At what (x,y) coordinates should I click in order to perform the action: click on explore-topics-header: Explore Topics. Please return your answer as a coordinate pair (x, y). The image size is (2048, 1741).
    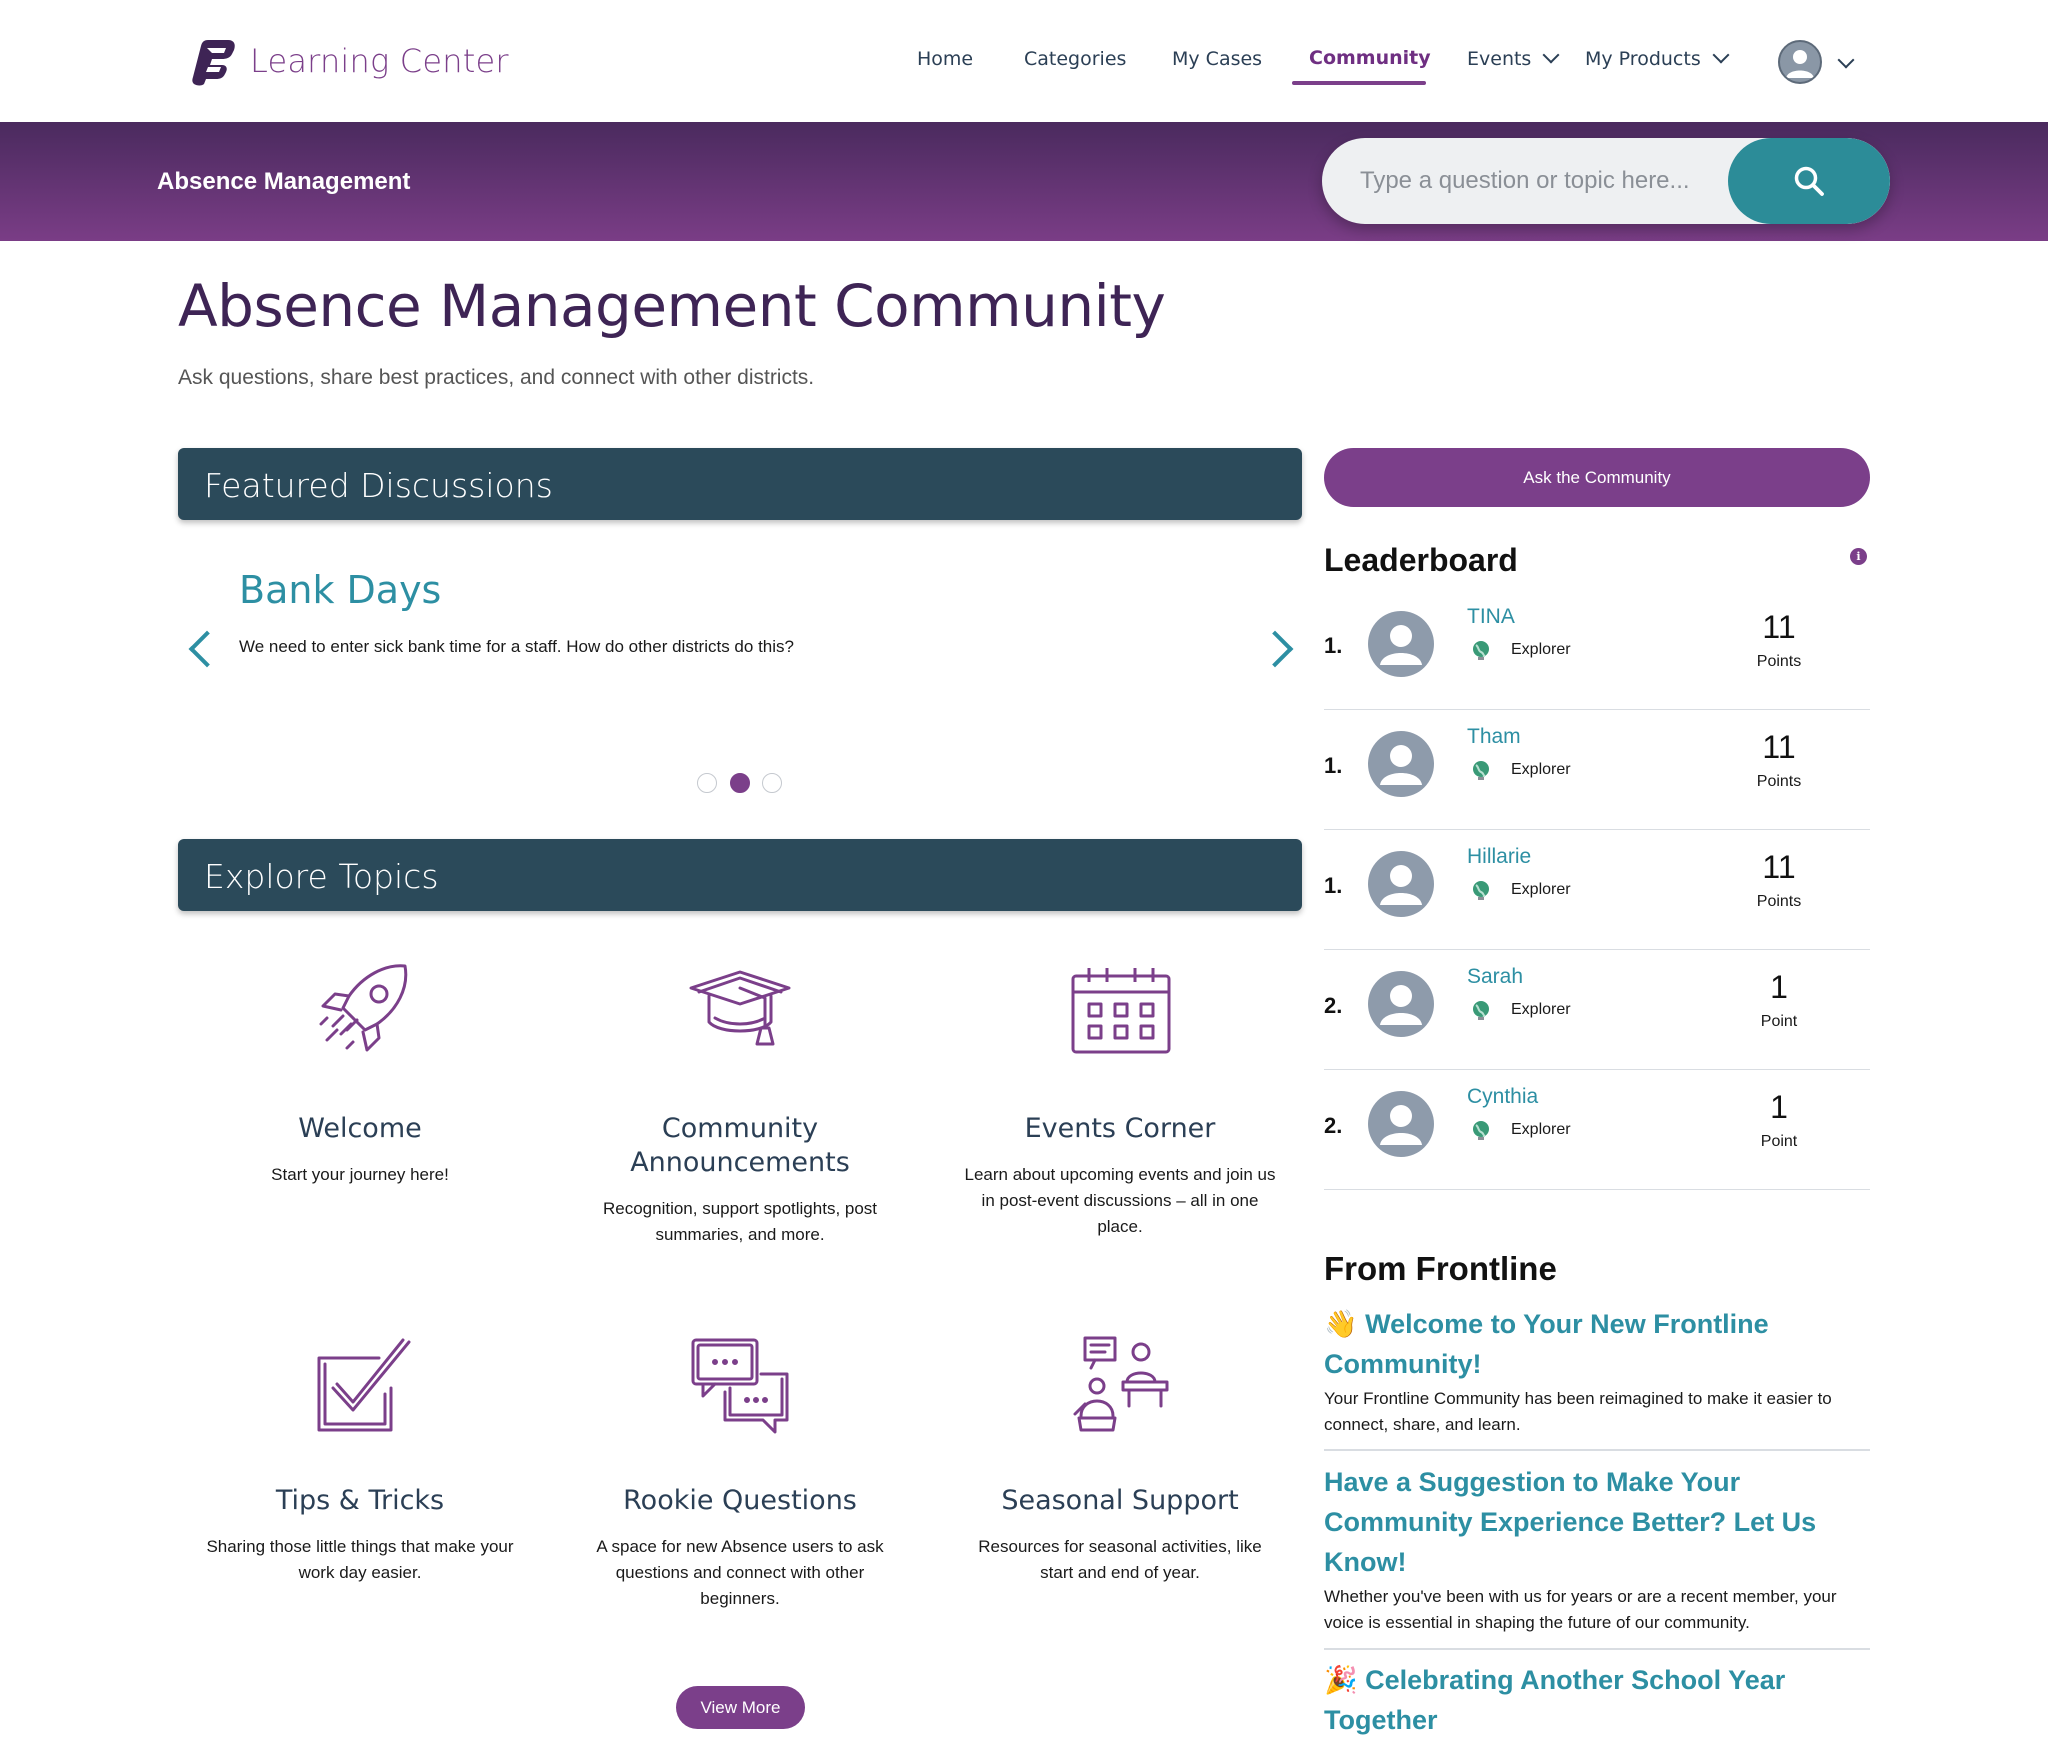
    Looking at the image, I should click on (740, 875).